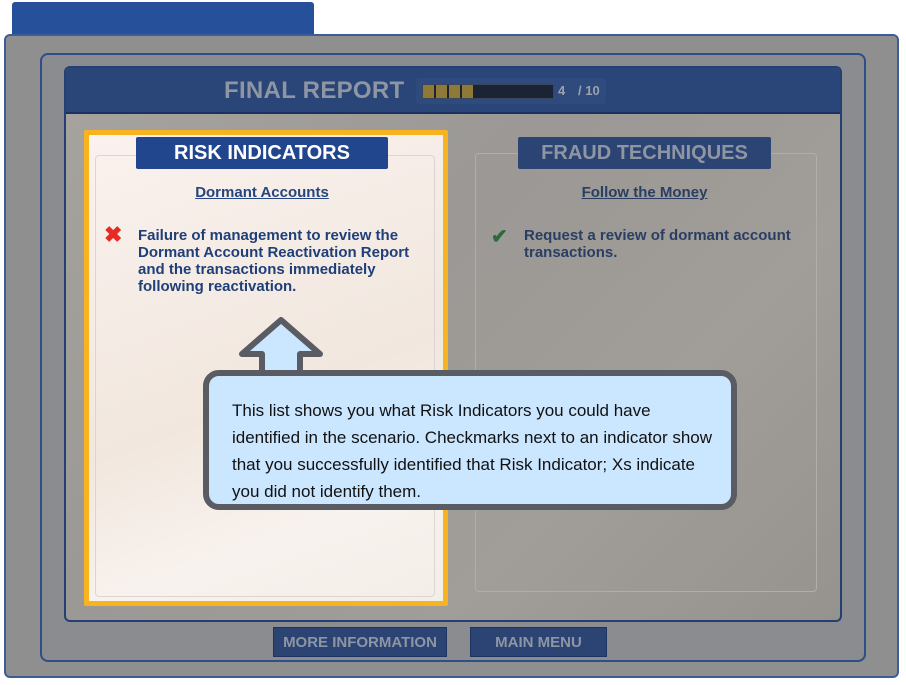  Describe the element at coordinates (448, 91) in the screenshot. I see `progress-fill` at that location.